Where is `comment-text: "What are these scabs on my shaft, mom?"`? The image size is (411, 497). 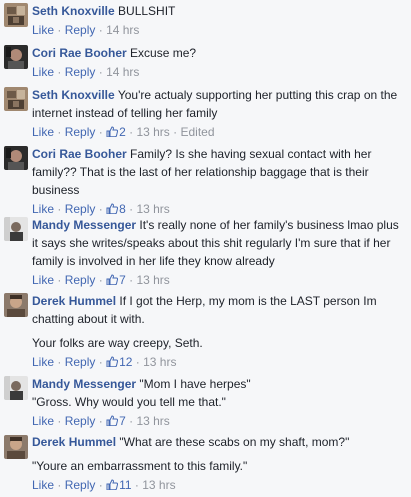 comment-text: "What are these scabs on my shaft, mom?" is located at coordinates (234, 442).